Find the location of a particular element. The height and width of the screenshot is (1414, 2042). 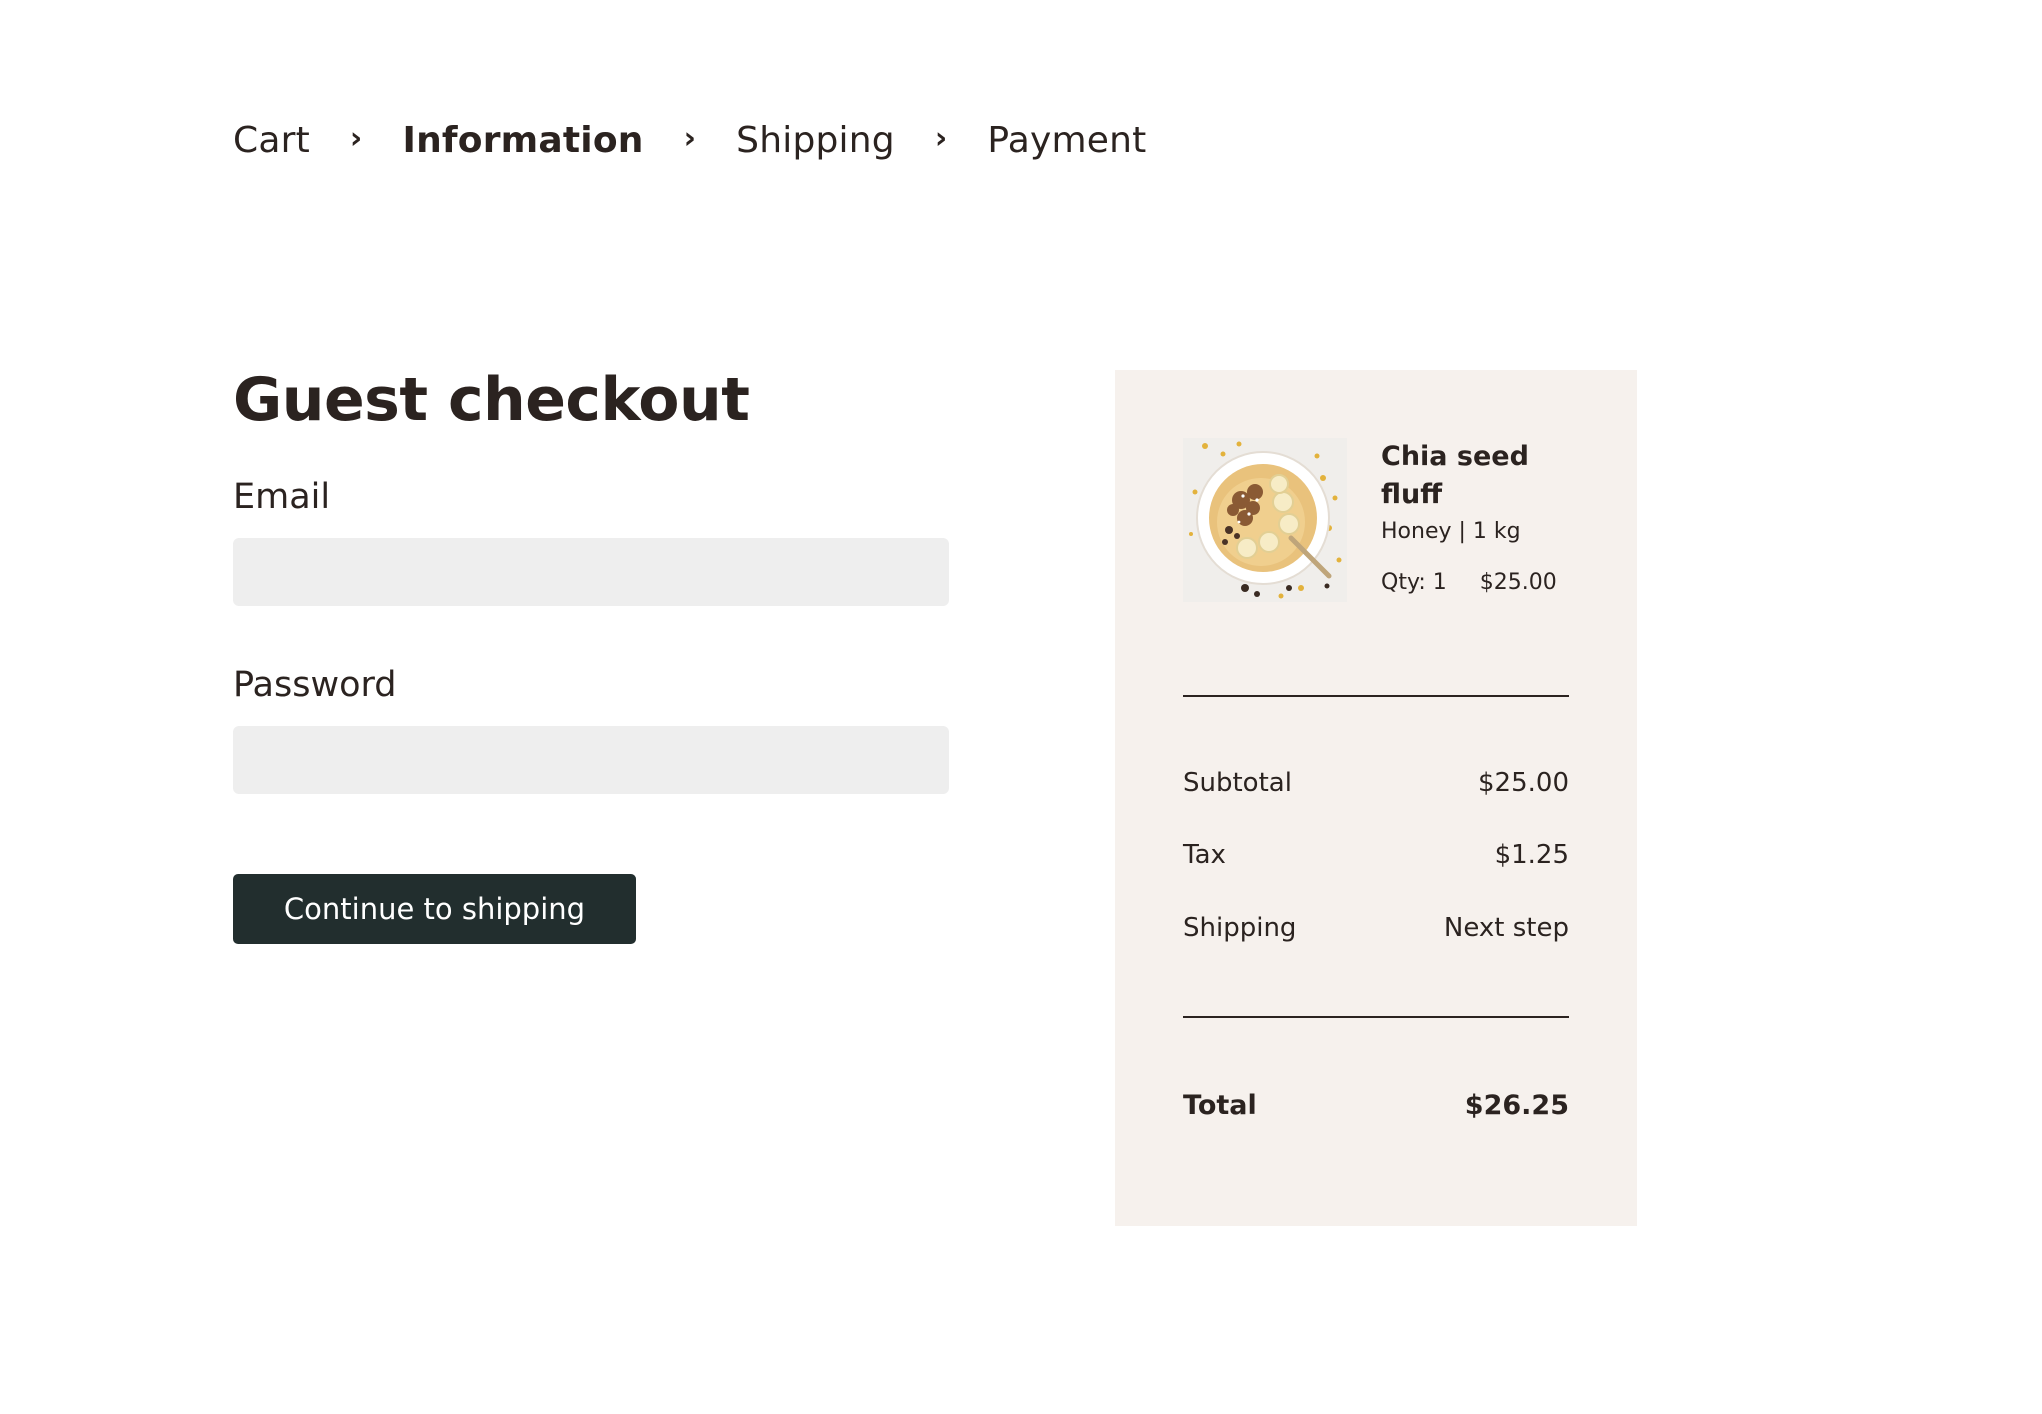

page-title: Guest checkout is located at coordinates (491, 400).